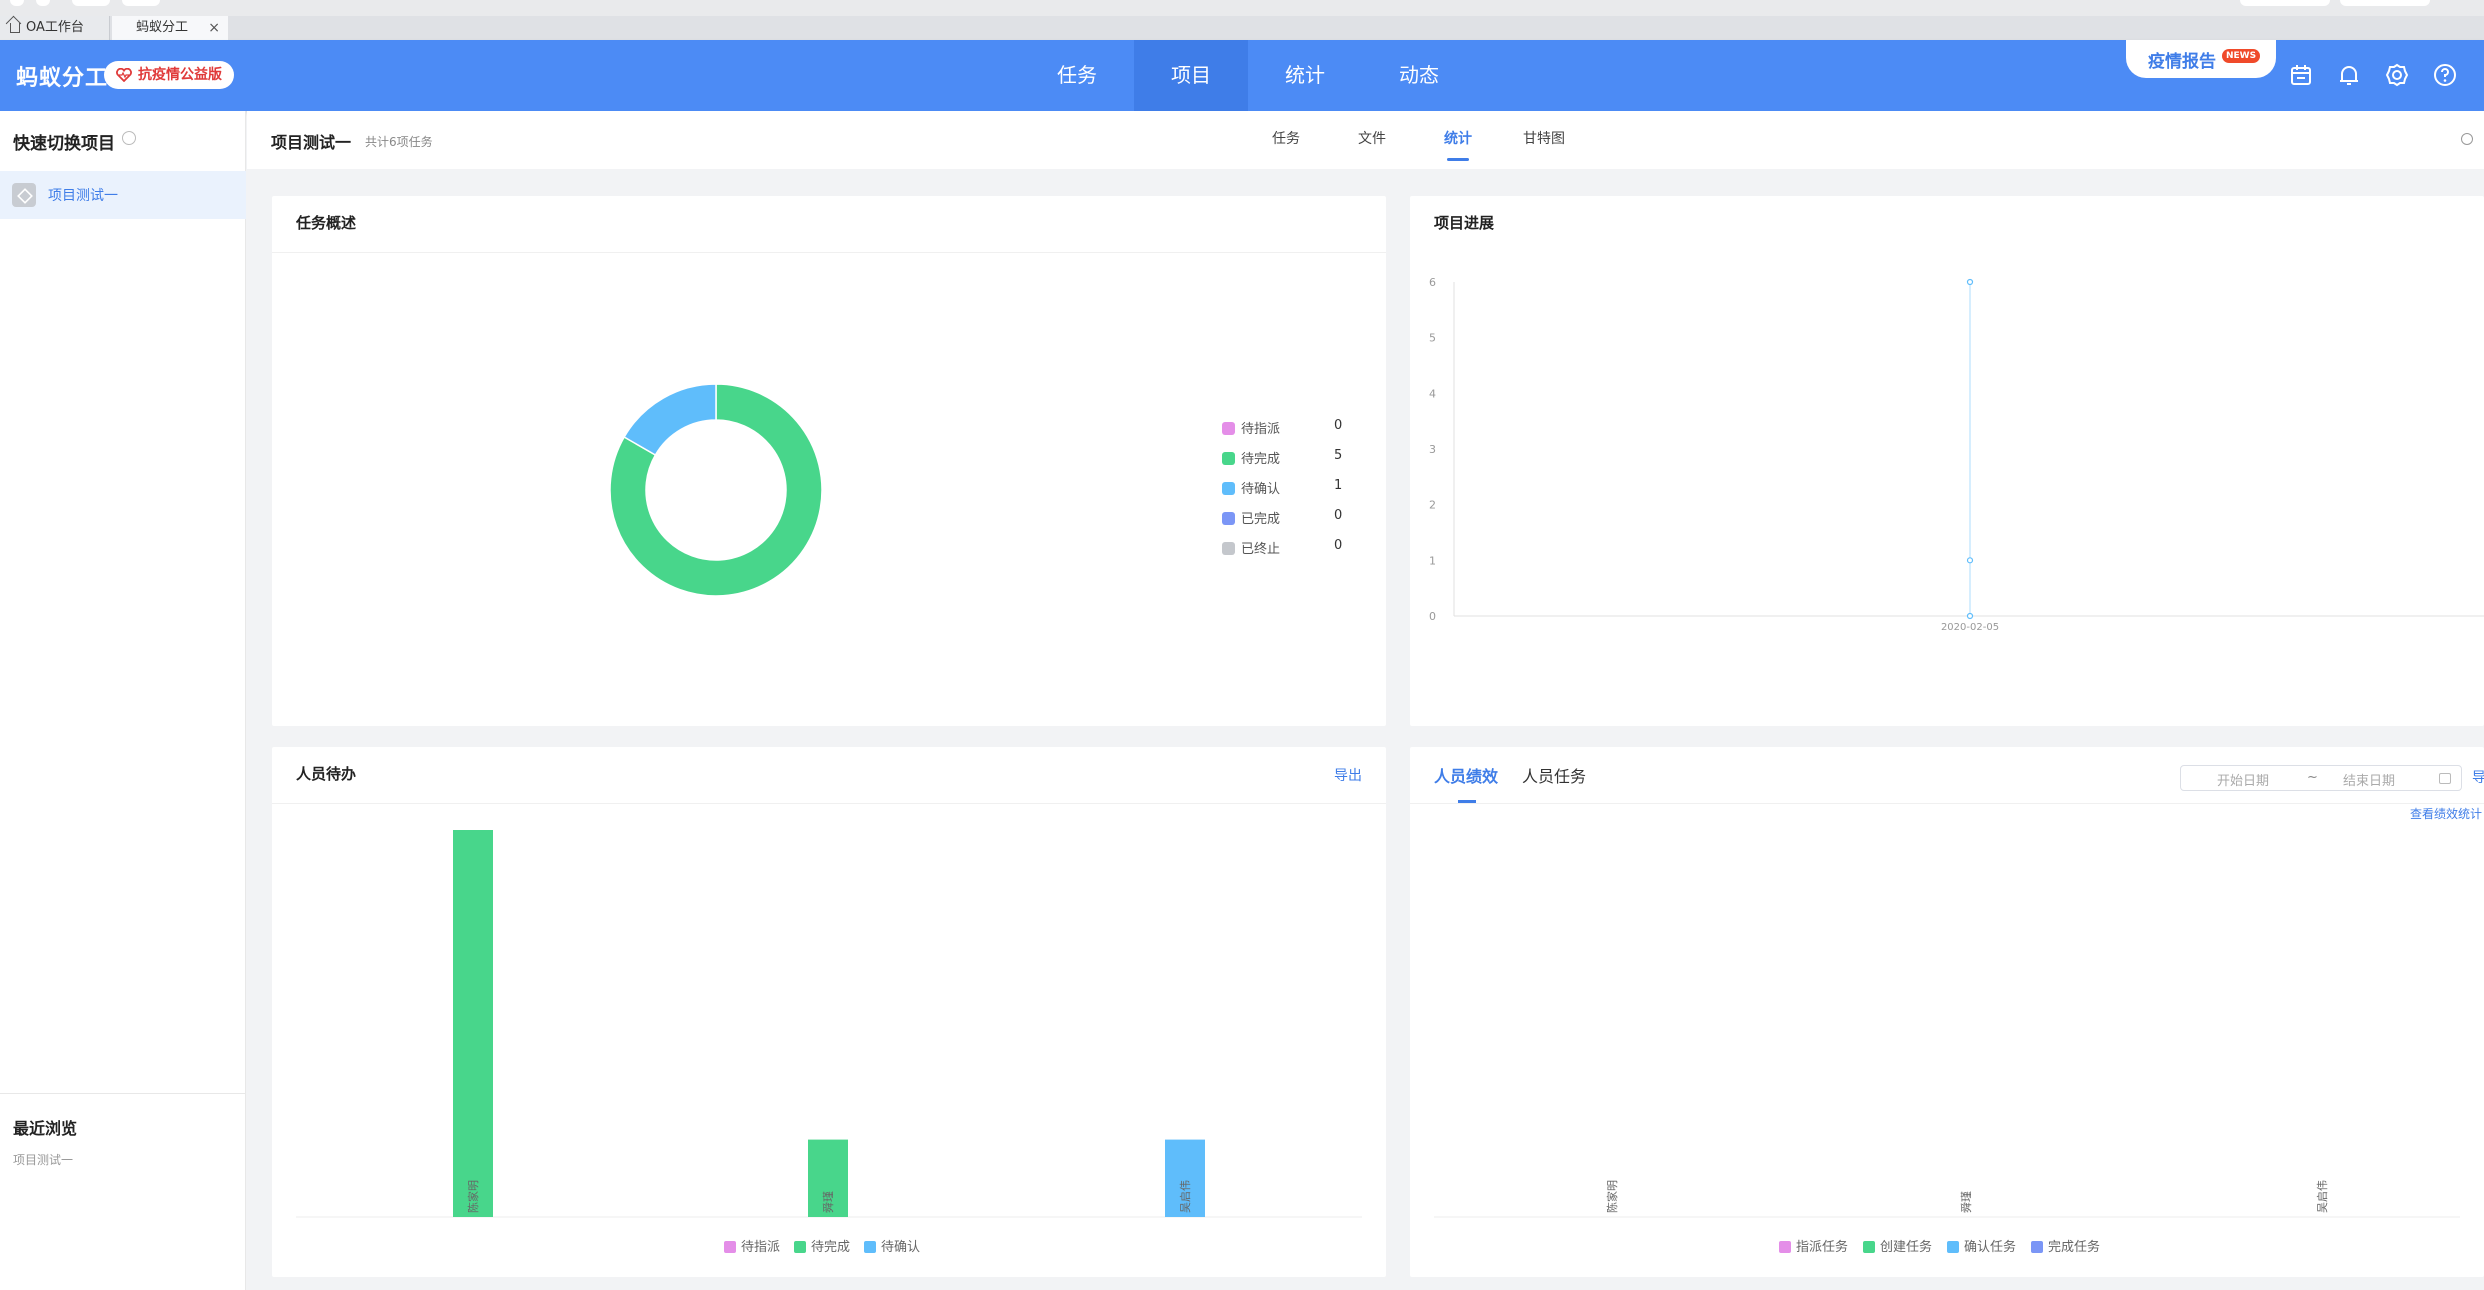 The image size is (2484, 1290). I want to click on close-icon: ×, so click(214, 28).